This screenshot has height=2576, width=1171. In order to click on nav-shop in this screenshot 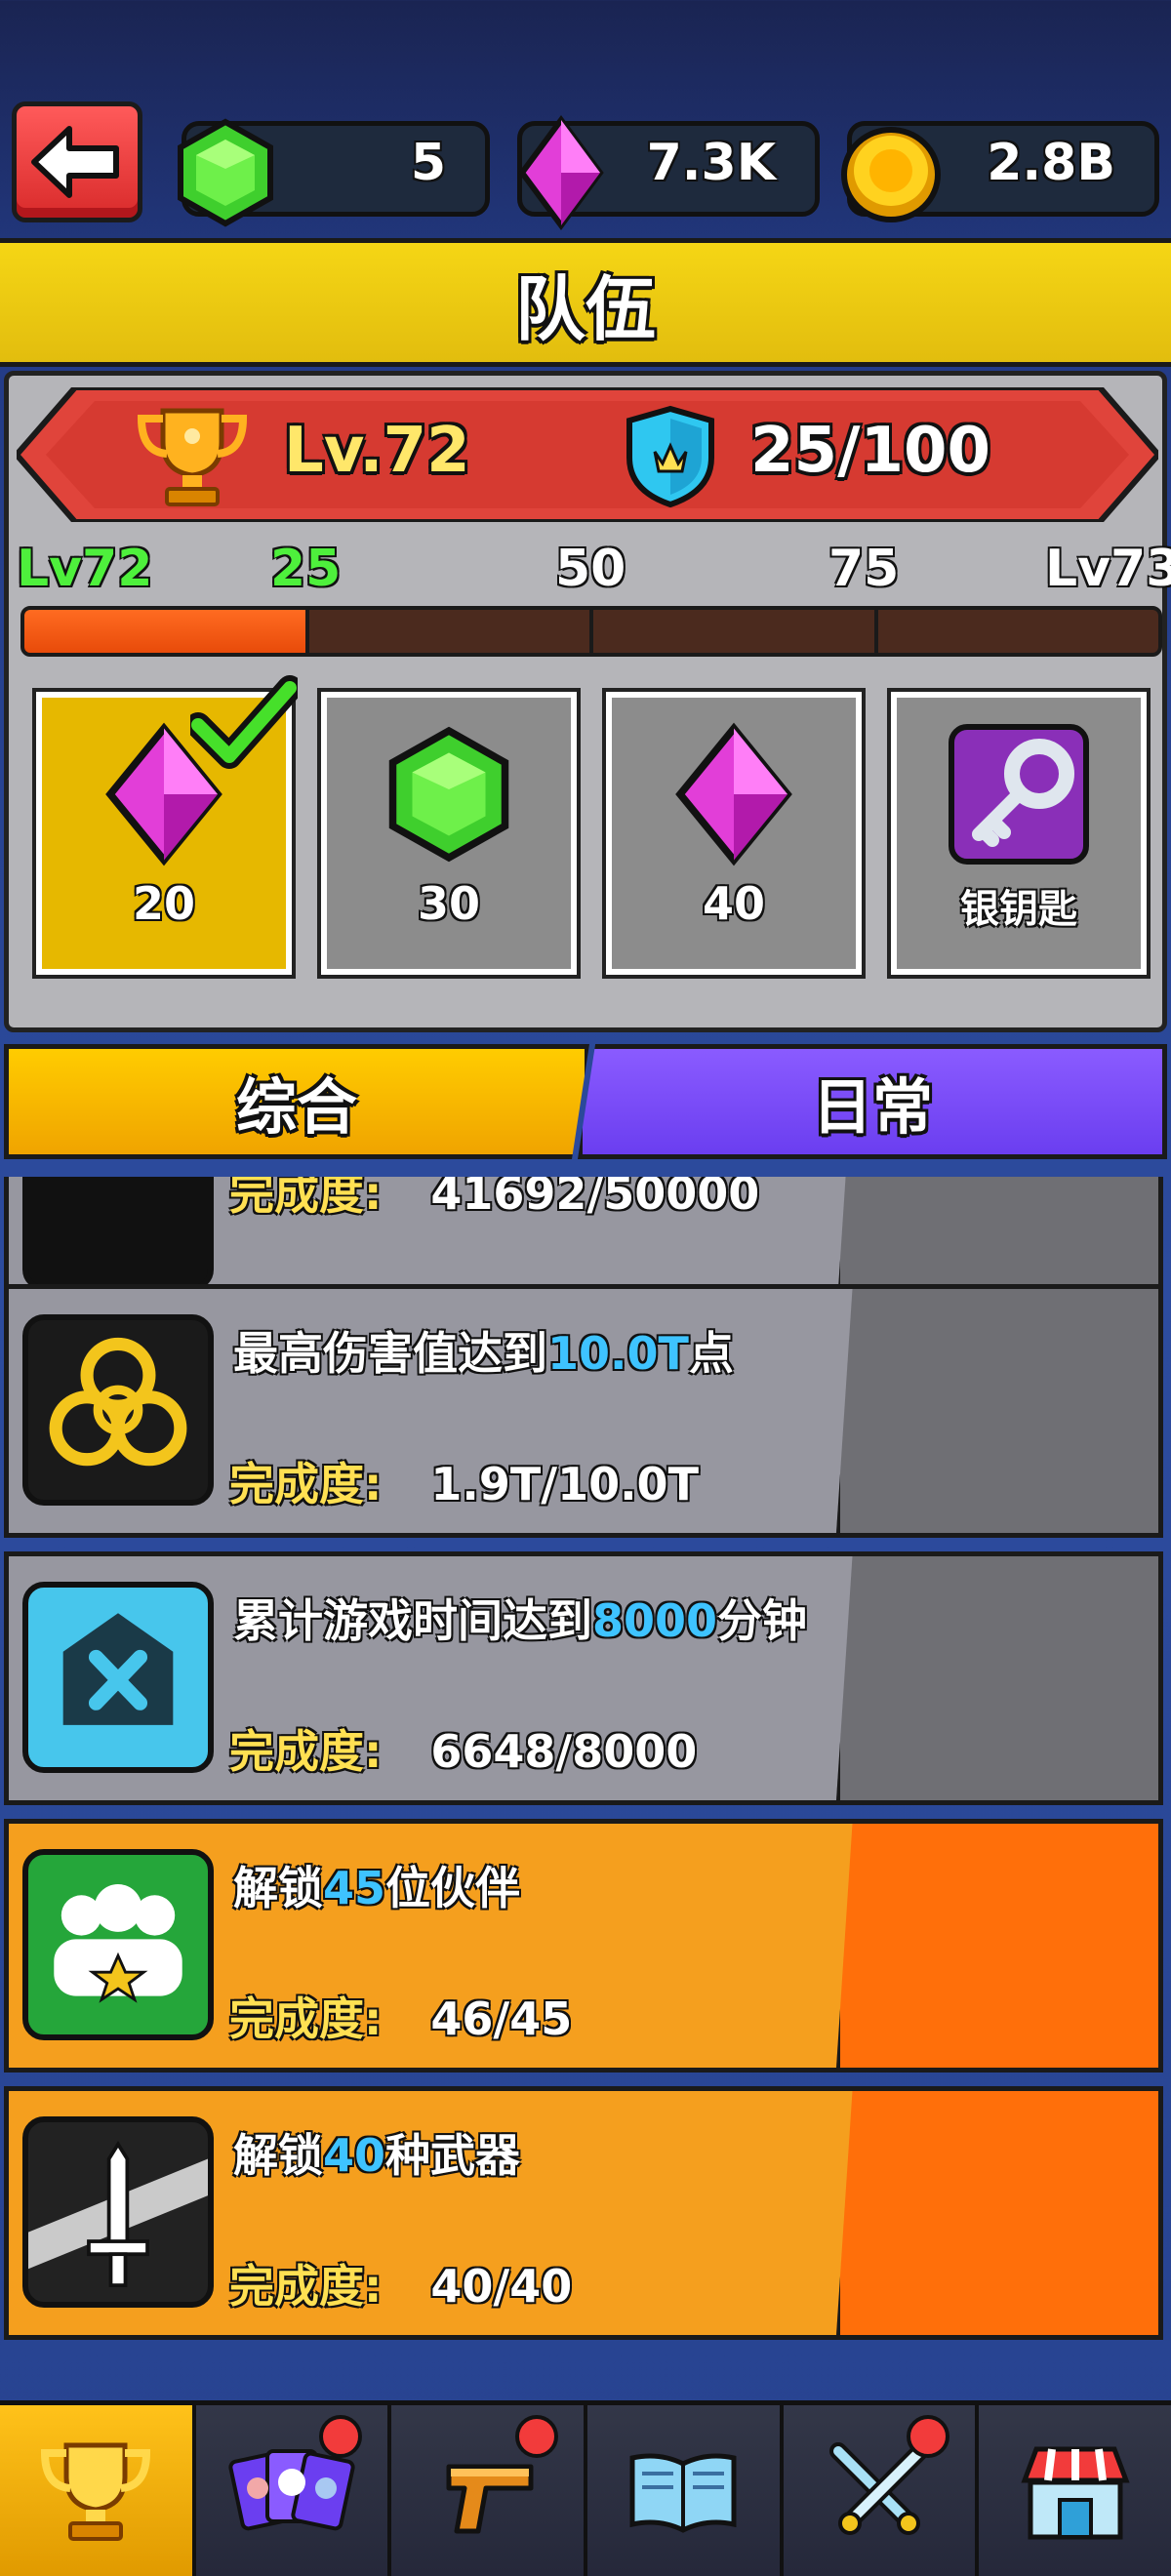, I will do `click(1075, 2490)`.